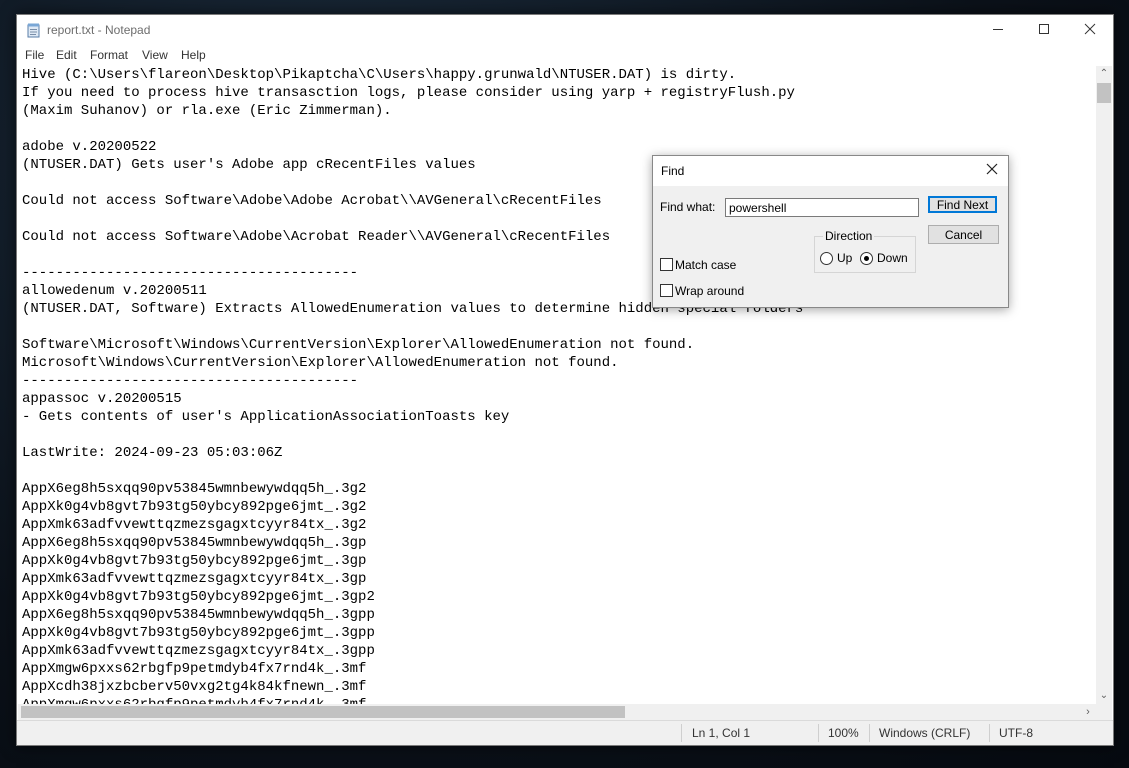  Describe the element at coordinates (565, 56) in the screenshot. I see `menu-bar: File Edit Format View Help` at that location.